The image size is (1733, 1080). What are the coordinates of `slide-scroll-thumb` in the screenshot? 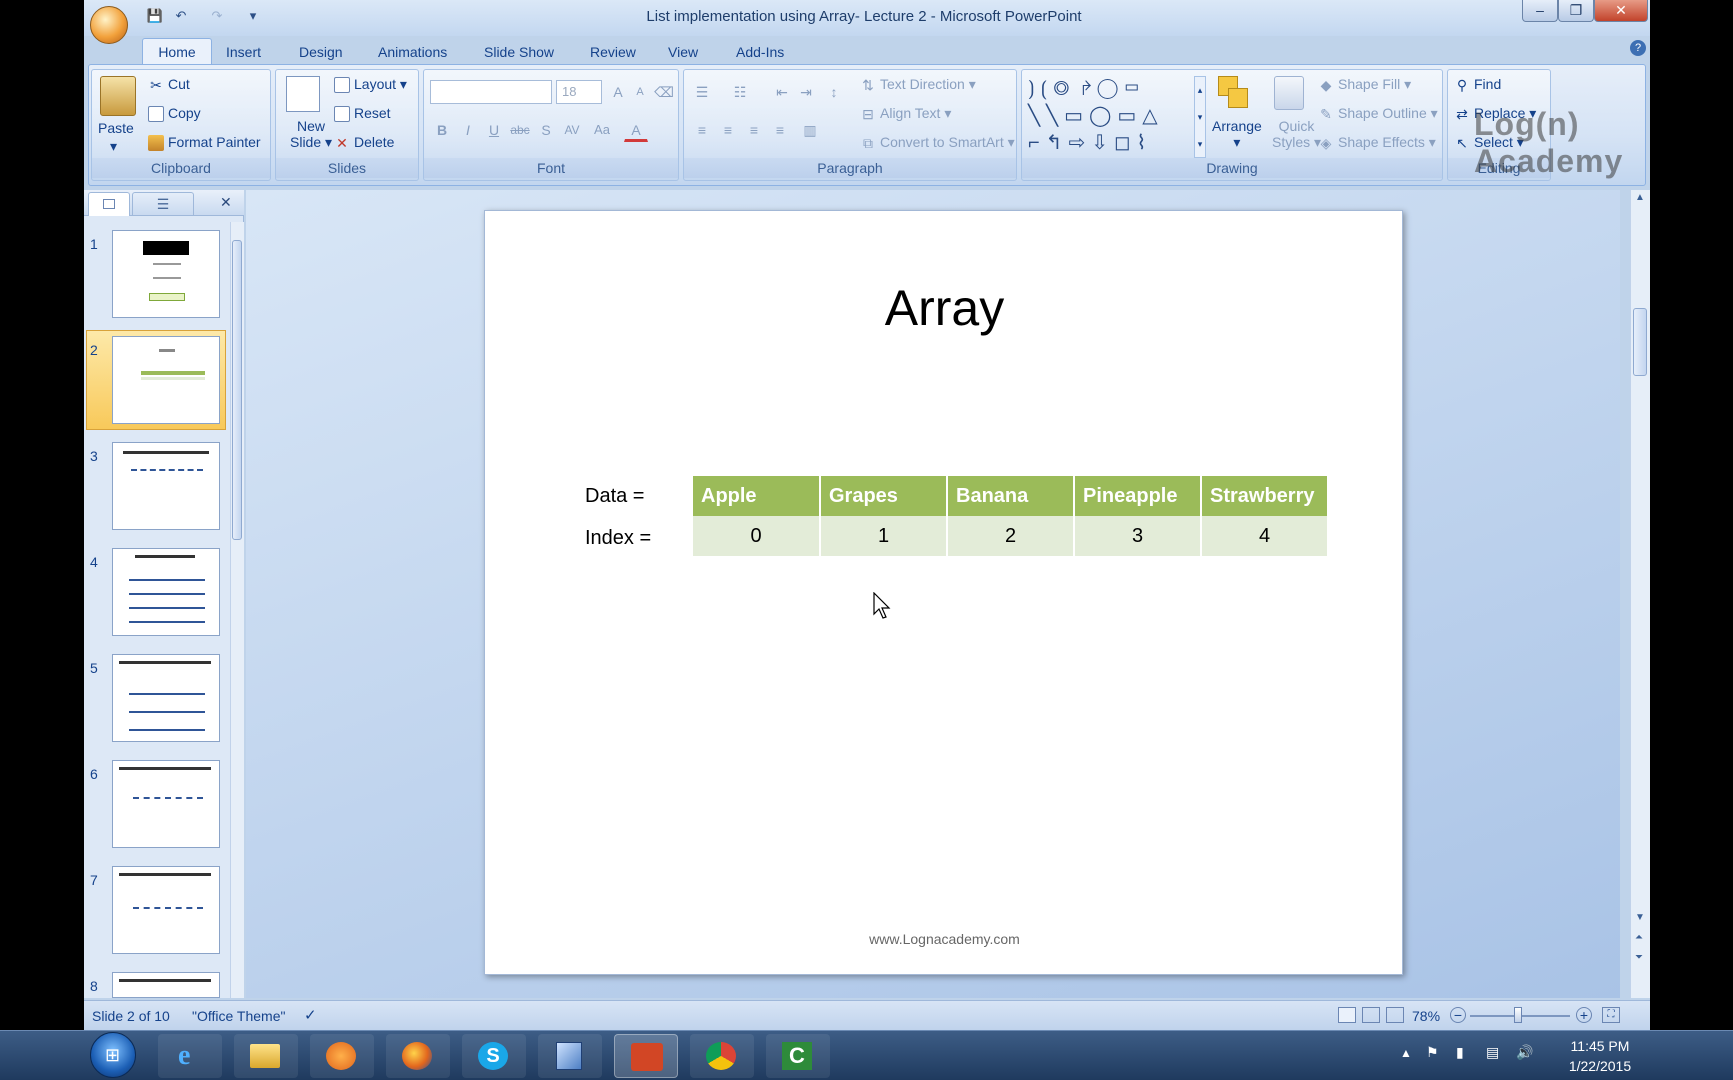 It's located at (1640, 342).